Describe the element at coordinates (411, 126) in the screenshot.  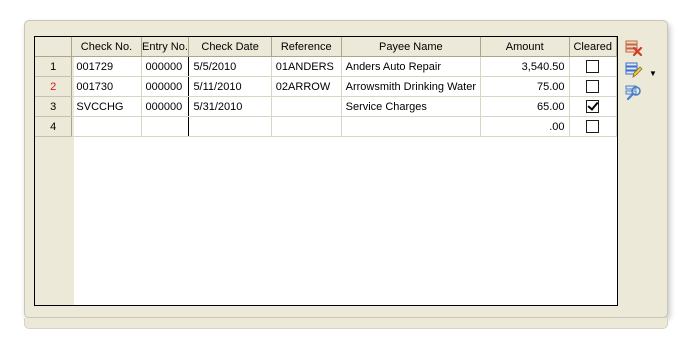
I see `payee-name-cell` at that location.